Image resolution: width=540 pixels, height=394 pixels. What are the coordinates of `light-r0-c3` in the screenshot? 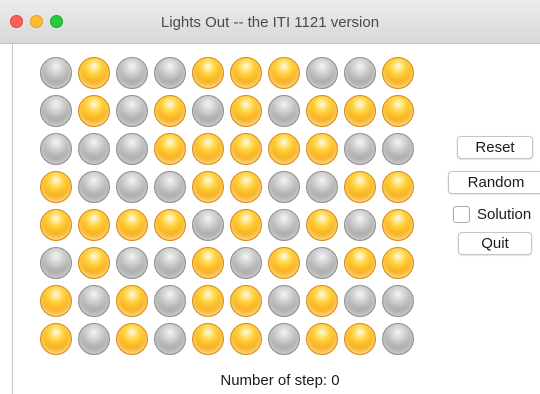 It's located at (170, 73).